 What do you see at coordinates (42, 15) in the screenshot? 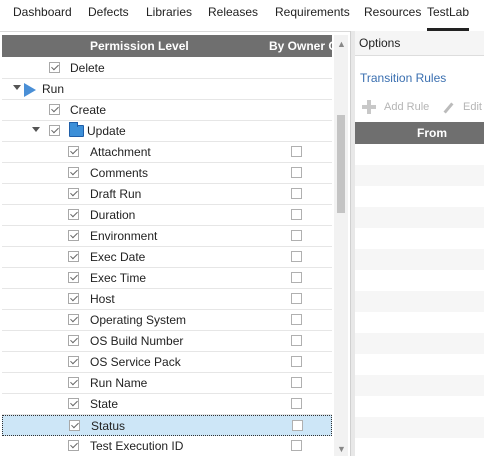
I see `tab-dashboard: Dashboard` at bounding box center [42, 15].